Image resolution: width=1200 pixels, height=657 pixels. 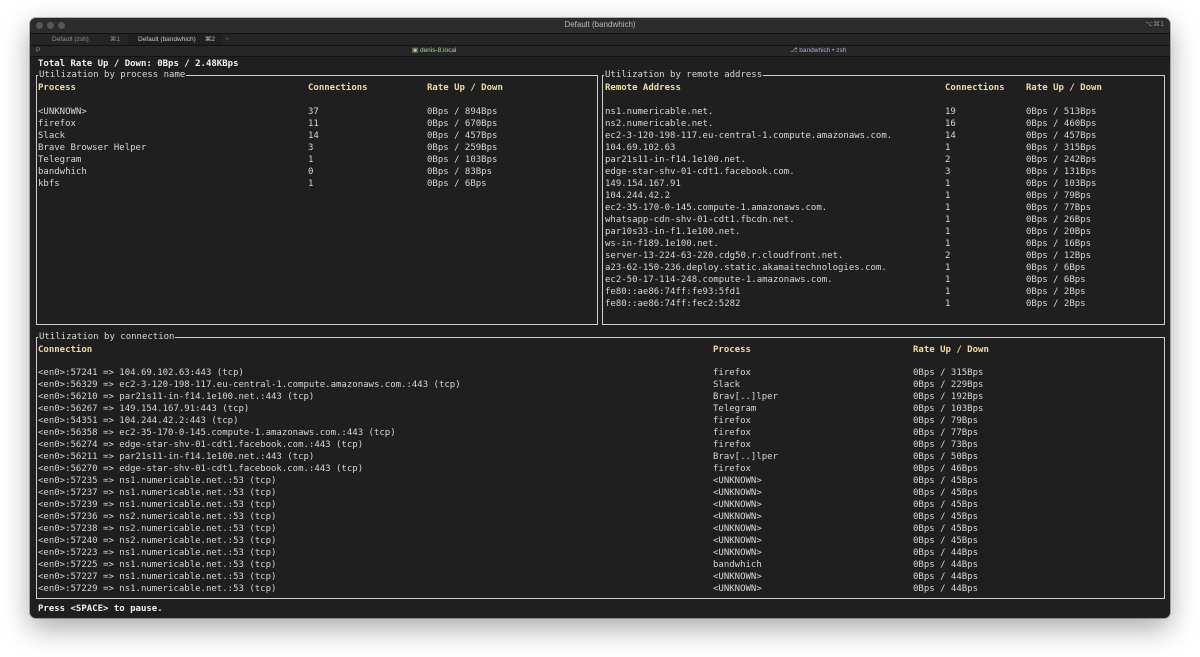 I want to click on table-cell: ns1.numericable.net., so click(x=659, y=112).